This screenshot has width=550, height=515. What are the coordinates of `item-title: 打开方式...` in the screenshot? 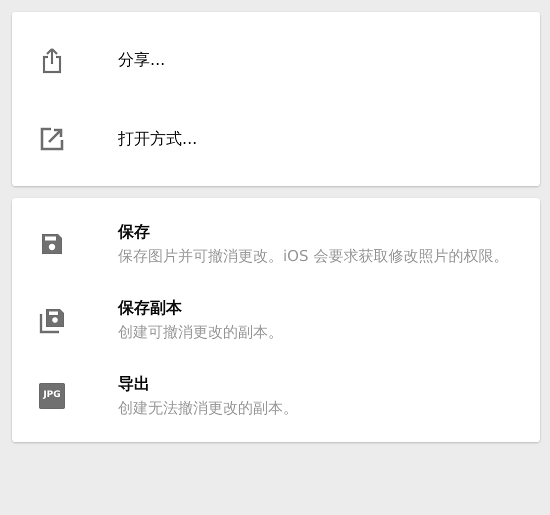 It's located at (158, 139).